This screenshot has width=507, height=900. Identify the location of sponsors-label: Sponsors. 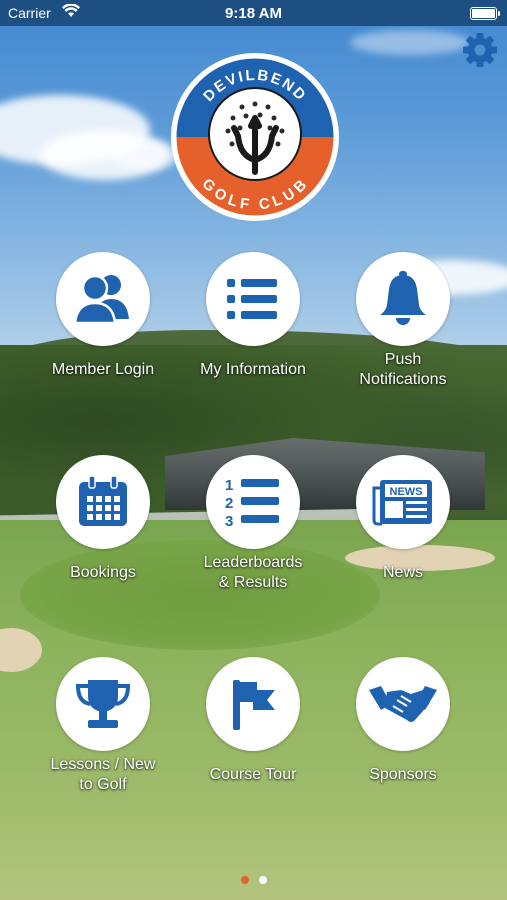
(403, 774).